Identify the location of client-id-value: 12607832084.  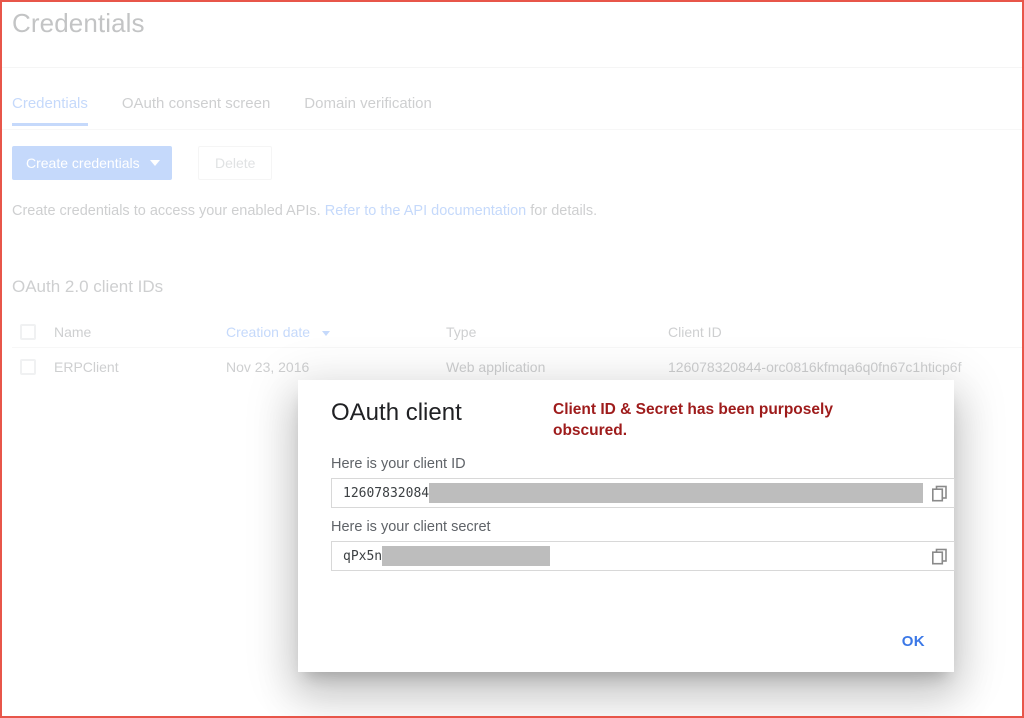
(386, 493).